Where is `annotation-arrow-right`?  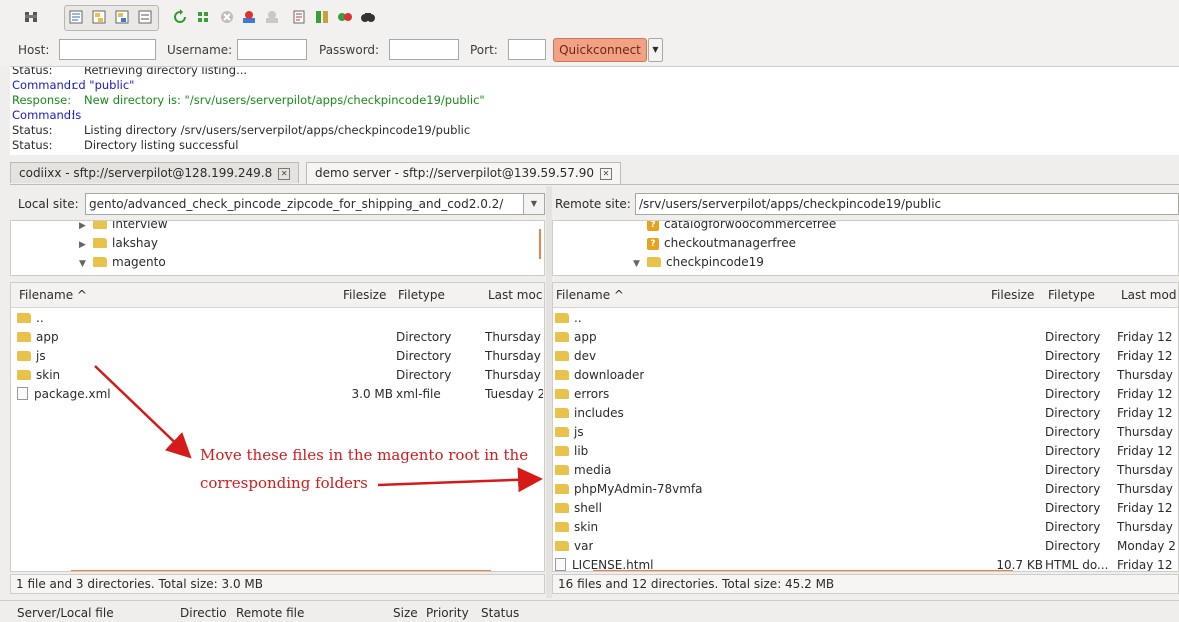 annotation-arrow-right is located at coordinates (460, 480).